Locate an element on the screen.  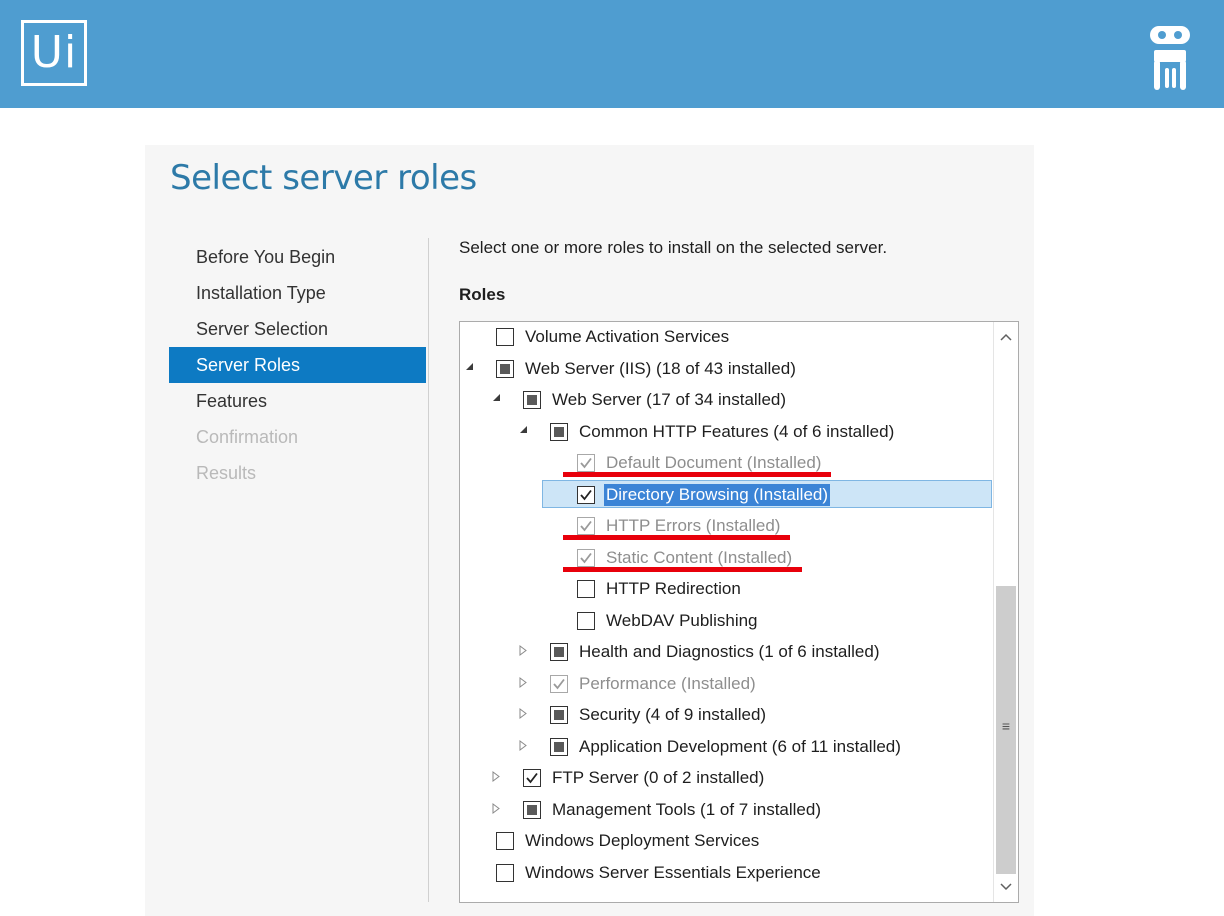
top-banner: Ui is located at coordinates (612, 54).